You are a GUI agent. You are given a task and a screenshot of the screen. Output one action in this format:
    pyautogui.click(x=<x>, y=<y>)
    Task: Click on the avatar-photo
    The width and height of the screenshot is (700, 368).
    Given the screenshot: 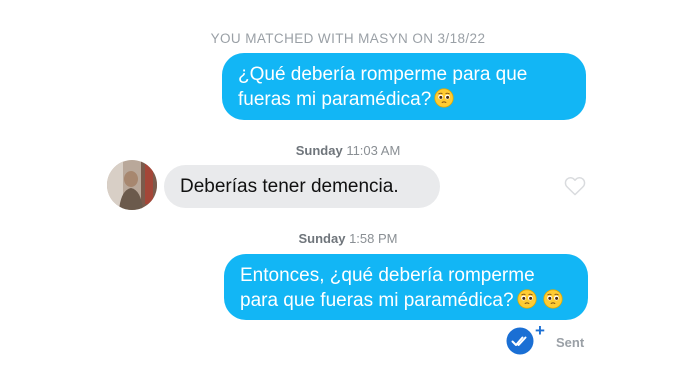 What is the action you would take?
    pyautogui.click(x=132, y=185)
    